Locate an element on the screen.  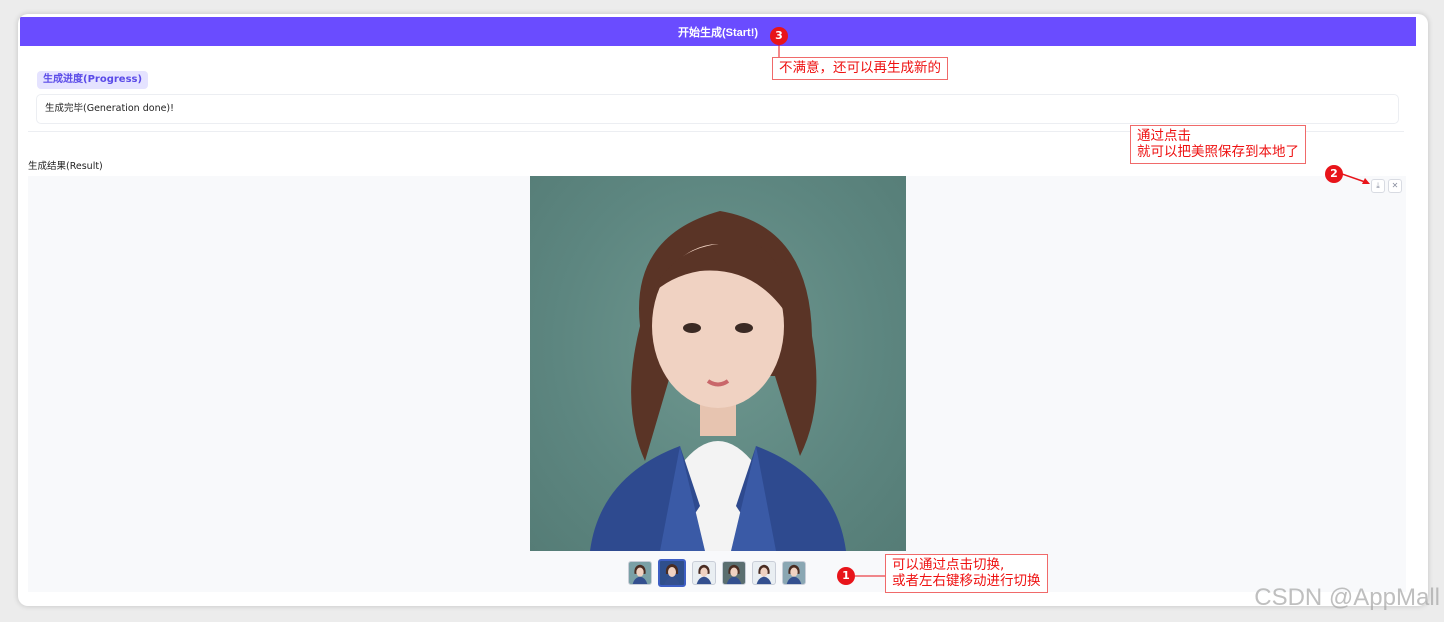
annotation-note-2-line1: 通过点击 is located at coordinates (1164, 136).